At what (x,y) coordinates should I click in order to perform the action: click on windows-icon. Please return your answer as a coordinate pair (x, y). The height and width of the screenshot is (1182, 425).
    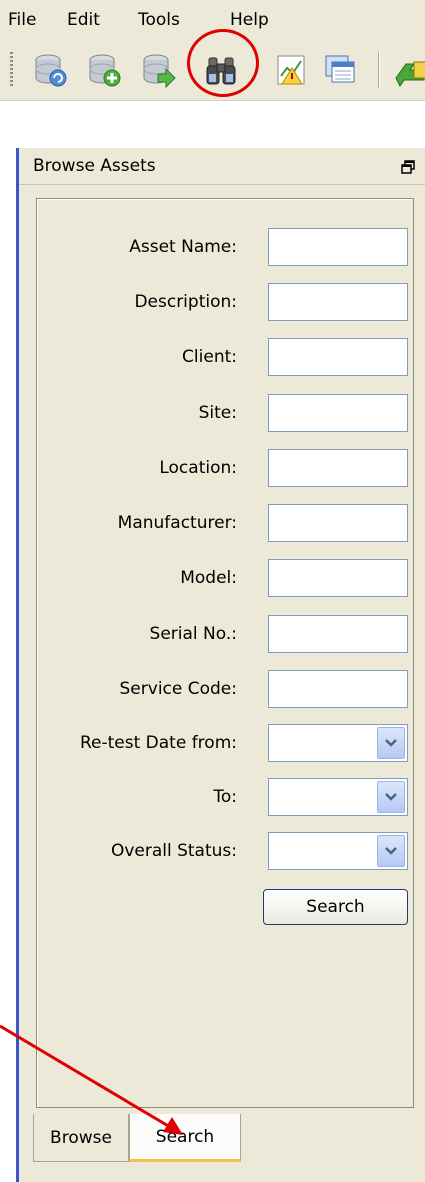
    Looking at the image, I should click on (340, 69).